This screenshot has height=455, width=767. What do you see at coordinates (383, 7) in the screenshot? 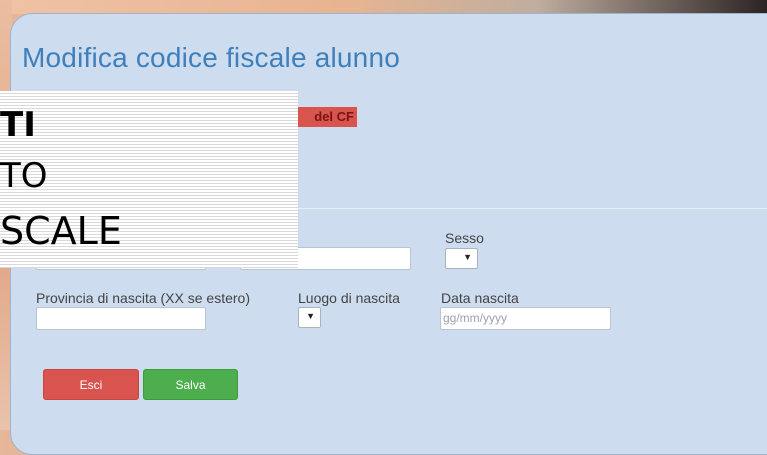
I see `top-background-strip` at bounding box center [383, 7].